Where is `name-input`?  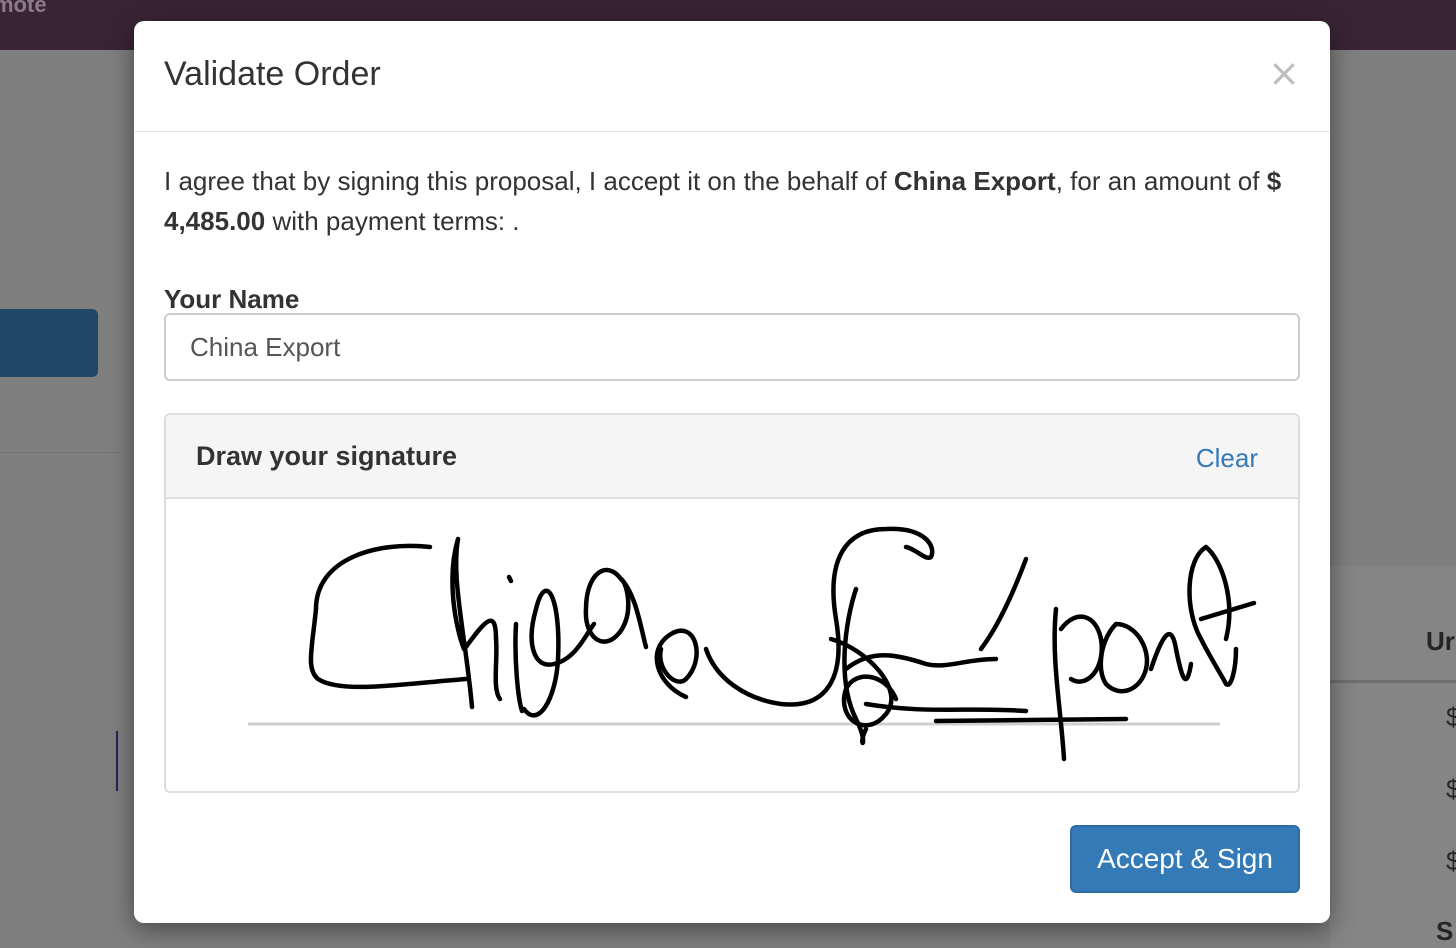 name-input is located at coordinates (732, 347).